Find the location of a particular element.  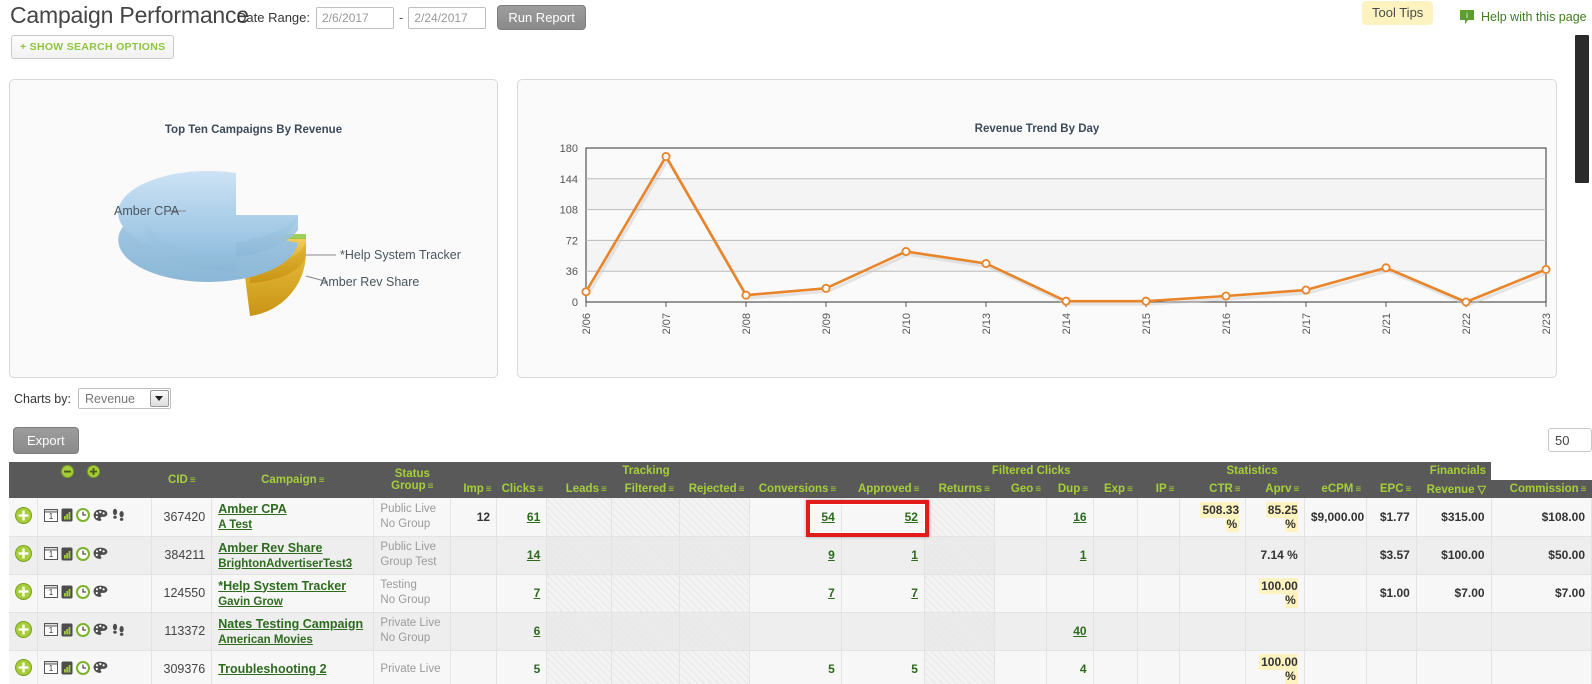

cell-link: 14 is located at coordinates (533, 555).